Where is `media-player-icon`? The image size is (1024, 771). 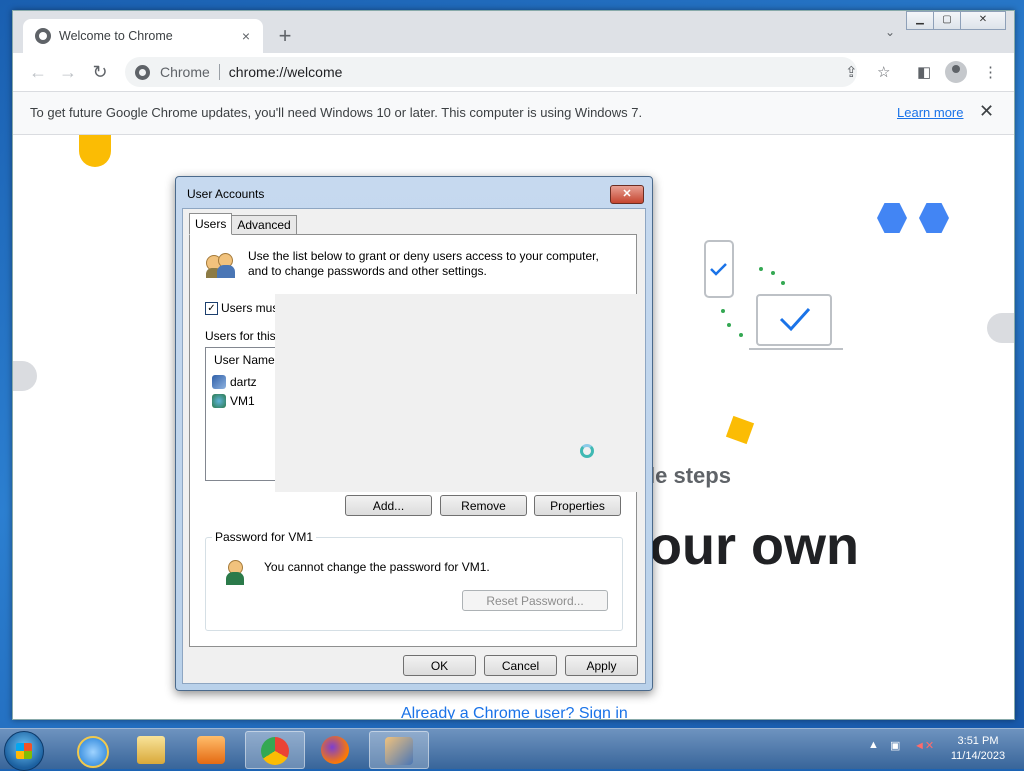 media-player-icon is located at coordinates (211, 750).